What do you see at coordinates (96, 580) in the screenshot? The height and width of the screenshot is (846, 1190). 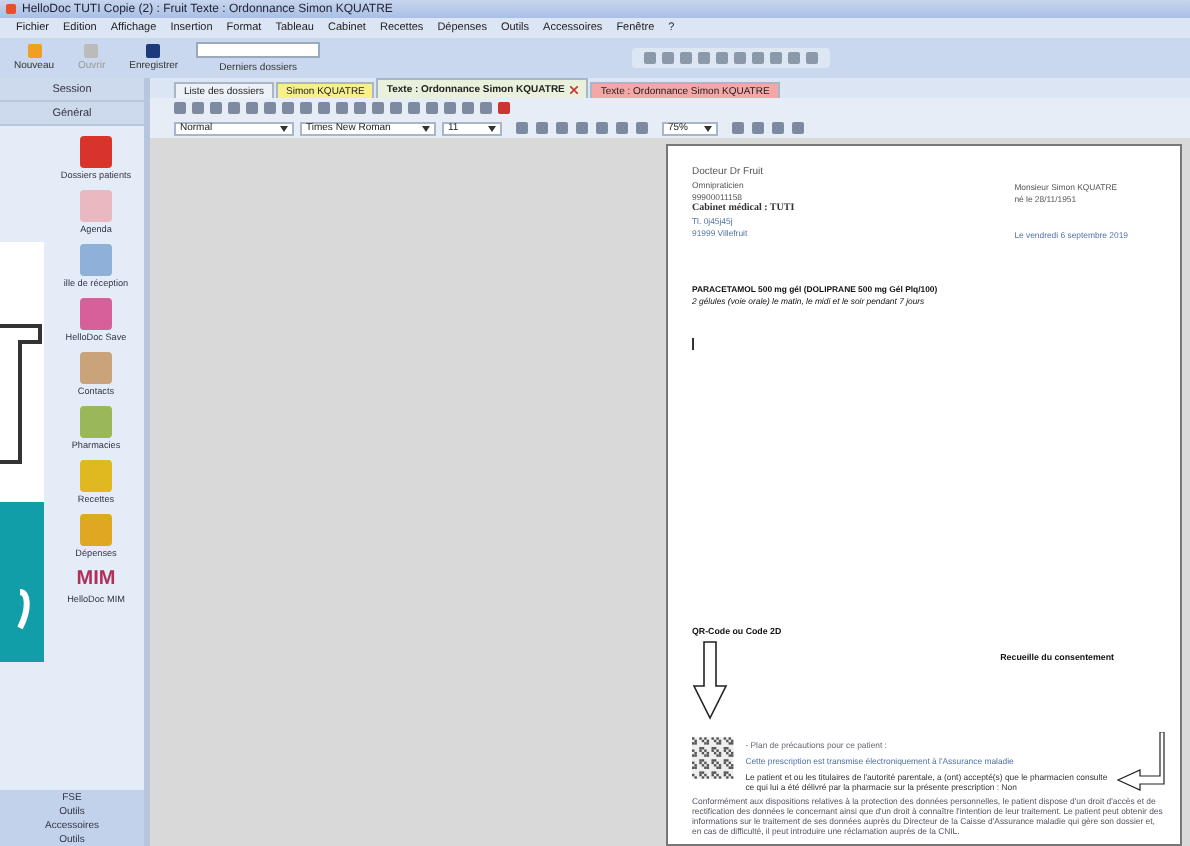 I see `mim-logo: MIM` at bounding box center [96, 580].